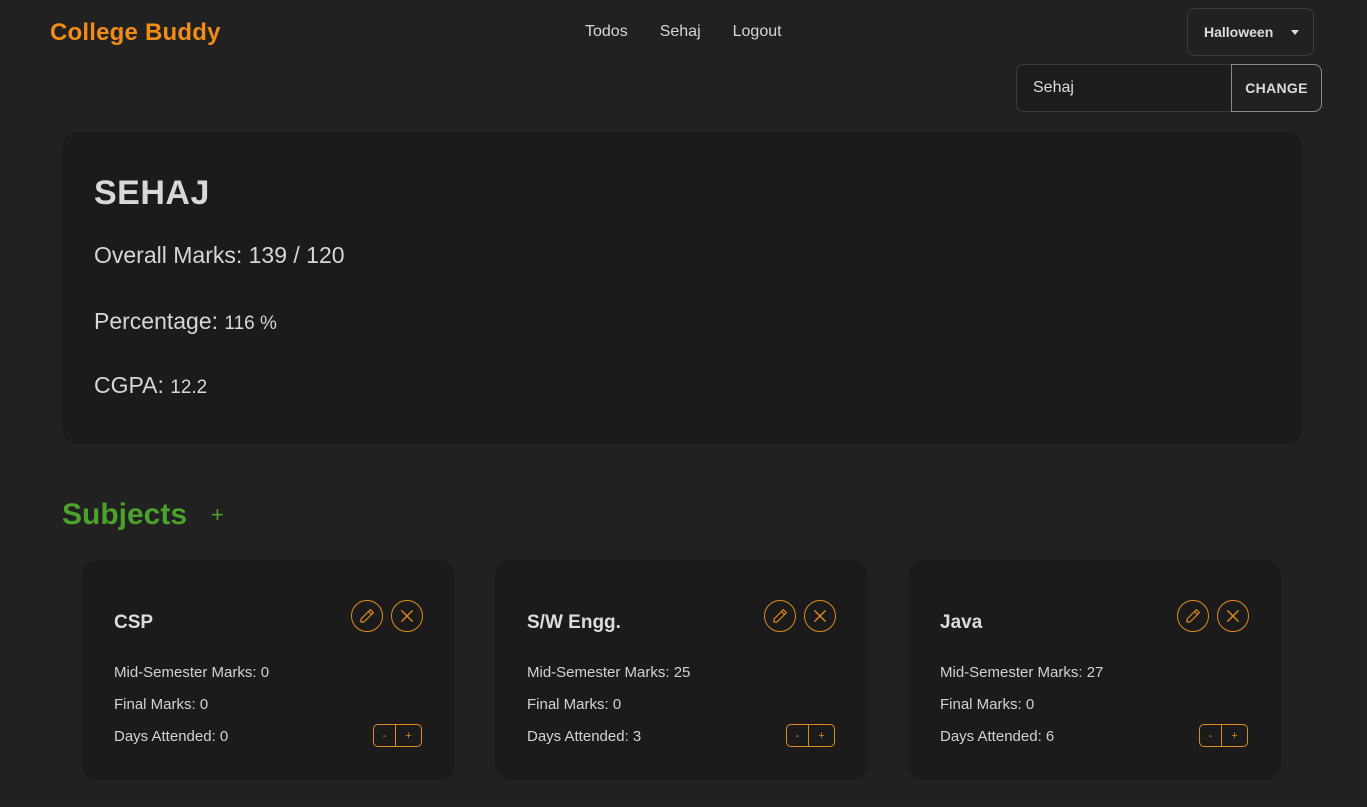  I want to click on days-attended: Days Attended: 3, so click(584, 736).